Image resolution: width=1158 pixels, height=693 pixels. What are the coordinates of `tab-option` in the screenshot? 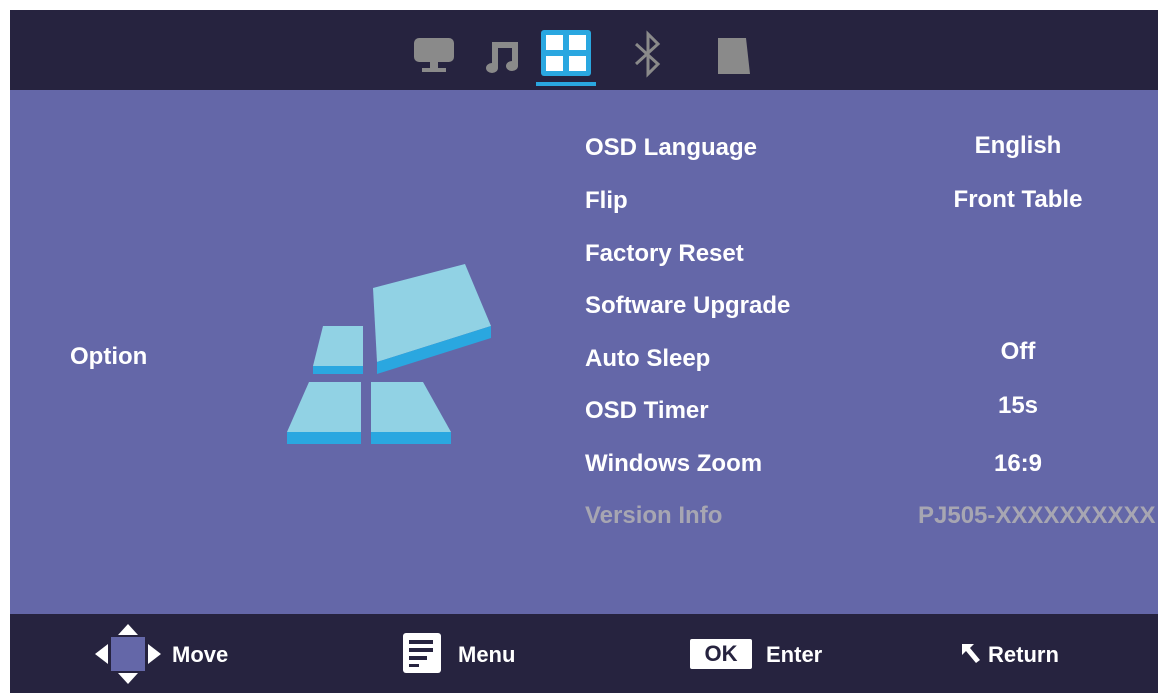 It's located at (566, 50).